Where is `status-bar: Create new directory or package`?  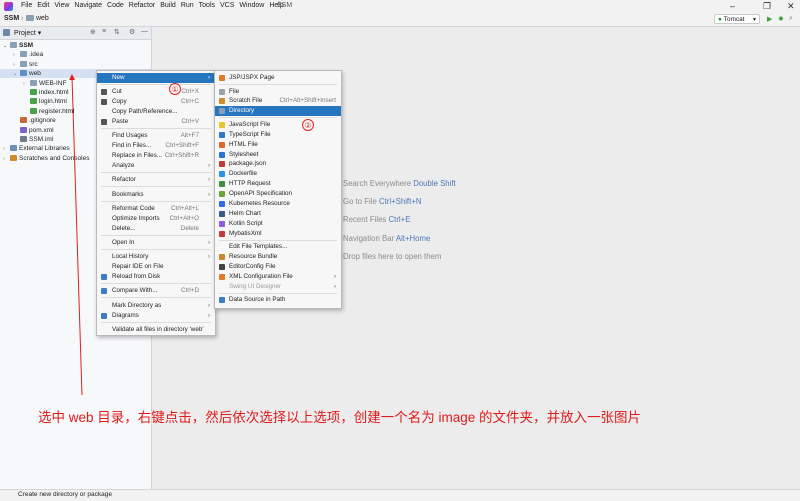 status-bar: Create new directory or package is located at coordinates (400, 495).